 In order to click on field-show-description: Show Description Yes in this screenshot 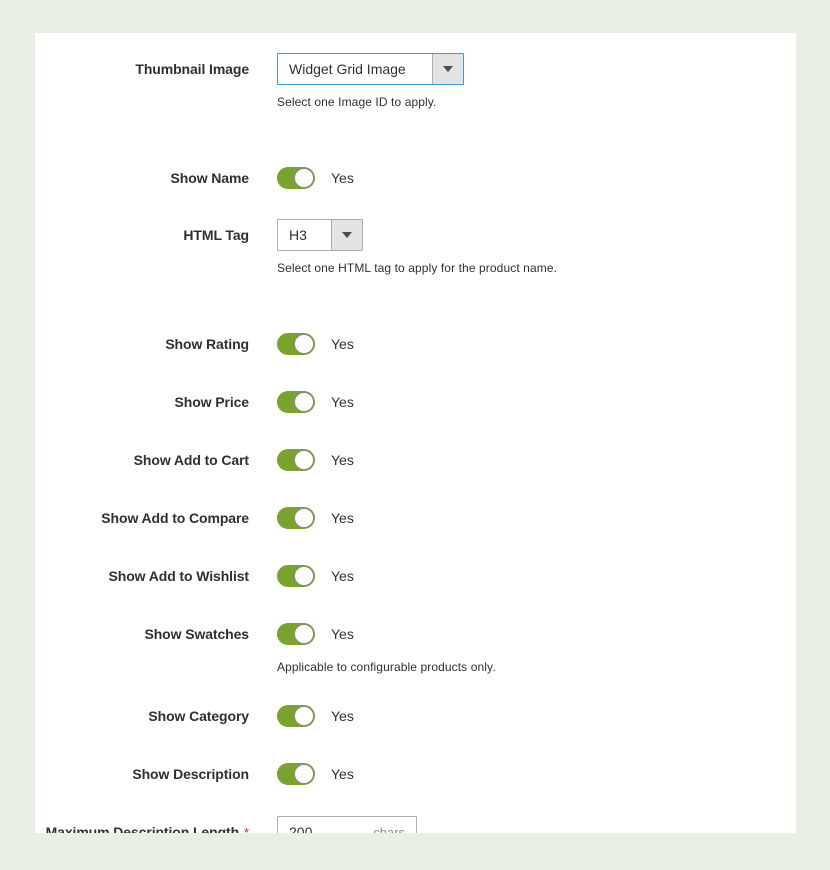, I will do `click(415, 774)`.